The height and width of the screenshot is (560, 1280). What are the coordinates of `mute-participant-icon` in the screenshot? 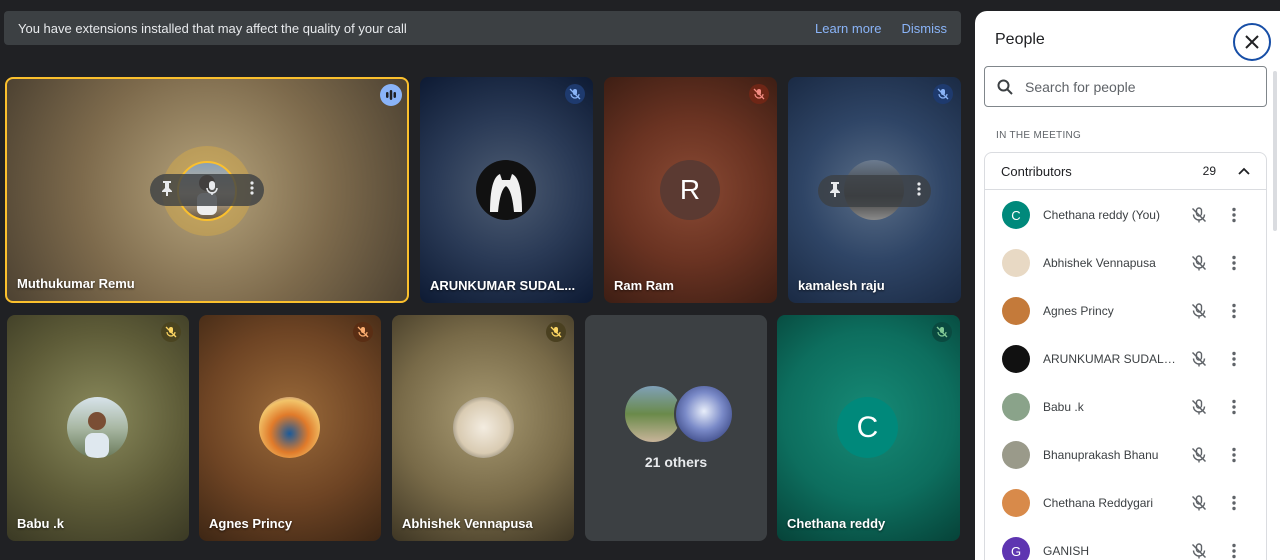 It's located at (212, 190).